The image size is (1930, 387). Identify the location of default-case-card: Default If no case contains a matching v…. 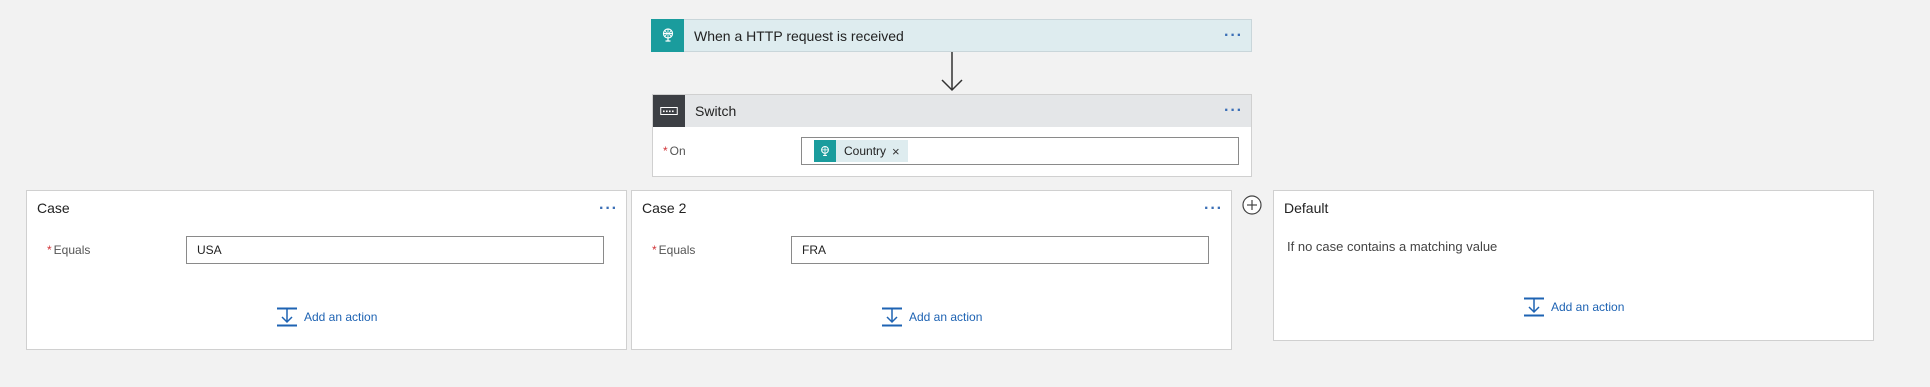
(1573, 265).